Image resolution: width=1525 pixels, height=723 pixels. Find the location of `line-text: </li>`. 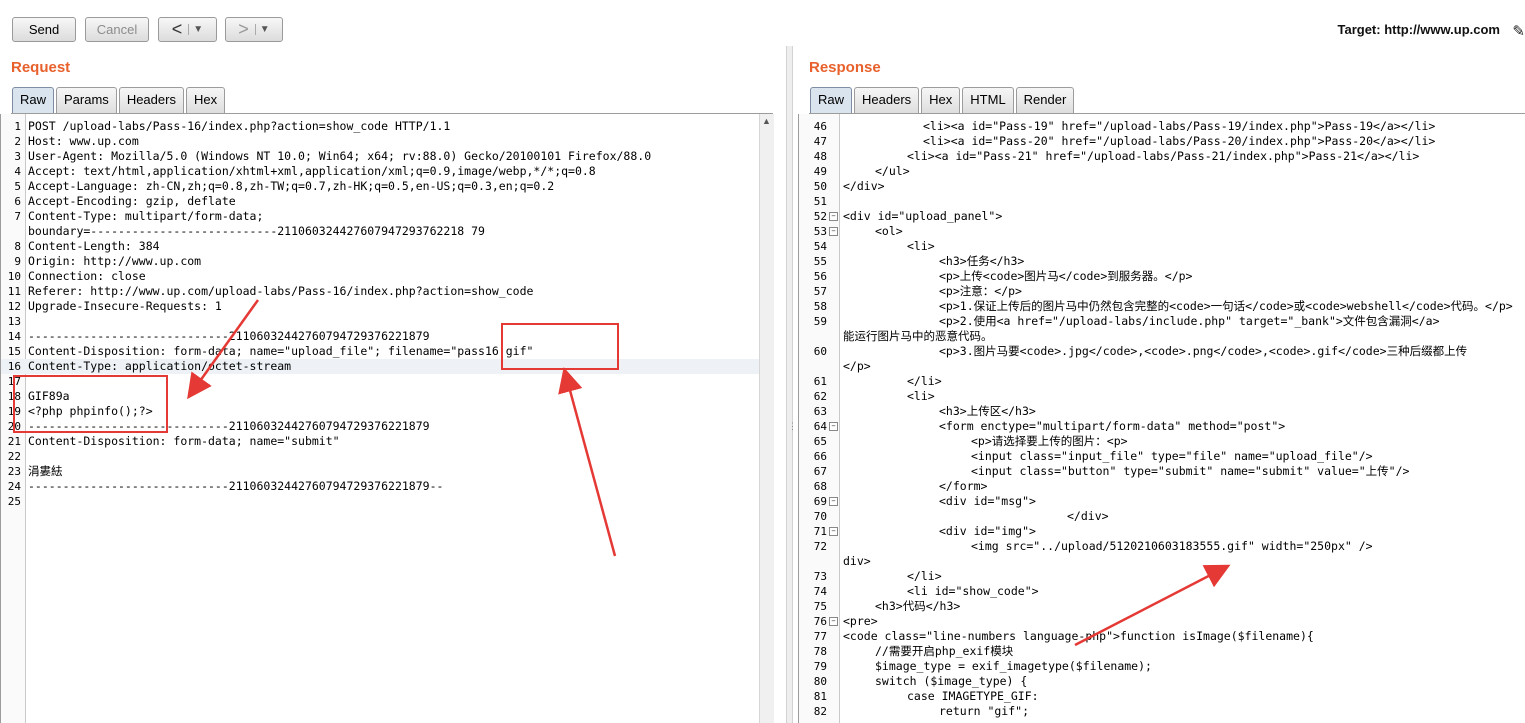

line-text: </li> is located at coordinates (924, 576).